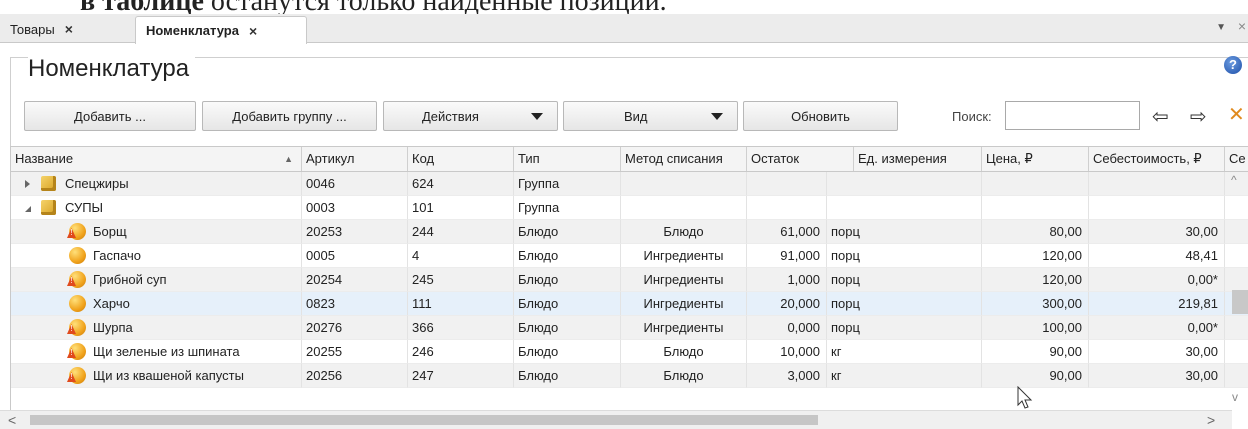  Describe the element at coordinates (1242, 26) in the screenshot. I see `close-all-tabs-icon: ×` at that location.